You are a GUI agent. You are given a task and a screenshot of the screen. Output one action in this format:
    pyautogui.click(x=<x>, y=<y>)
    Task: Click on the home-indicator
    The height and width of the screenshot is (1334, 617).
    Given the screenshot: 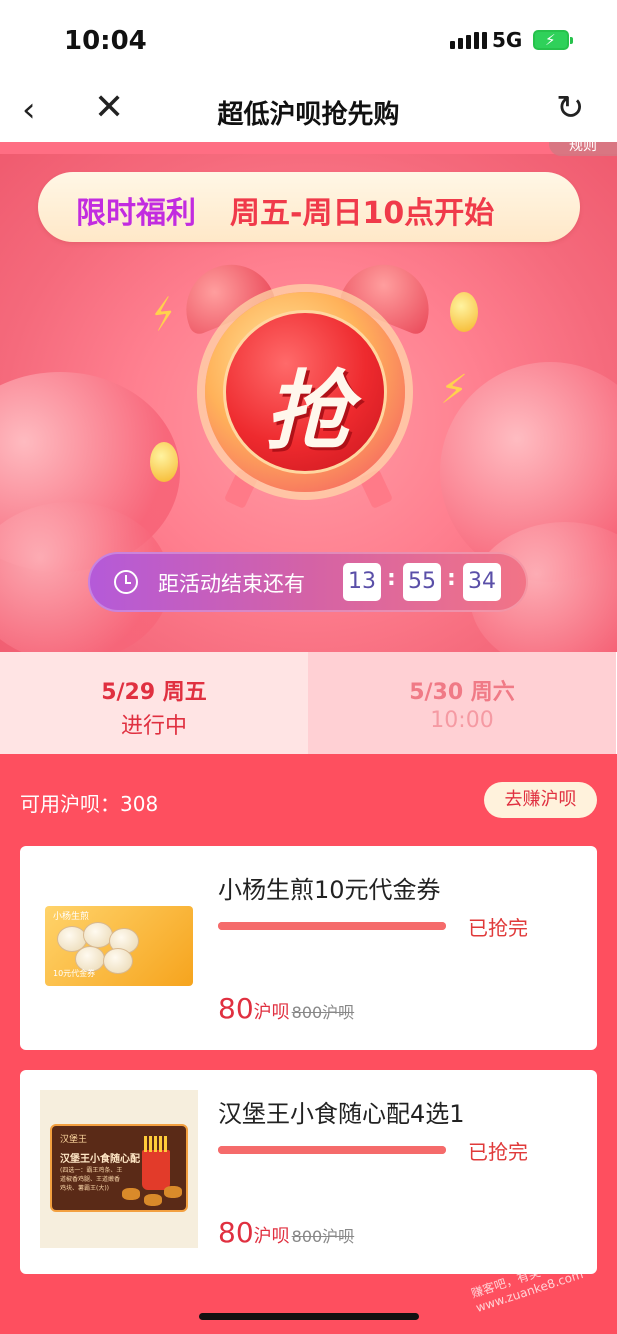 What is the action you would take?
    pyautogui.click(x=309, y=1316)
    